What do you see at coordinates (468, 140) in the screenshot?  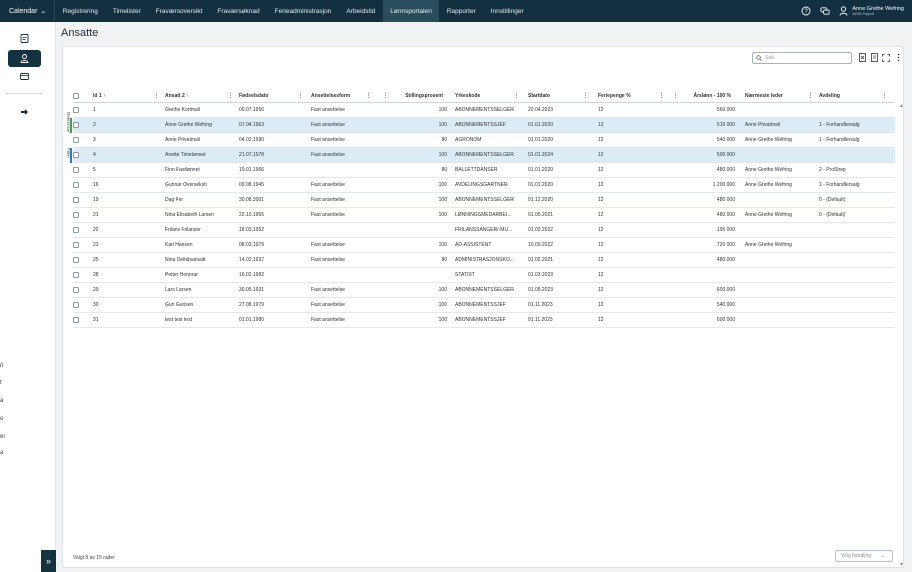 I see `cell-yrkeskode: AGRONOM` at bounding box center [468, 140].